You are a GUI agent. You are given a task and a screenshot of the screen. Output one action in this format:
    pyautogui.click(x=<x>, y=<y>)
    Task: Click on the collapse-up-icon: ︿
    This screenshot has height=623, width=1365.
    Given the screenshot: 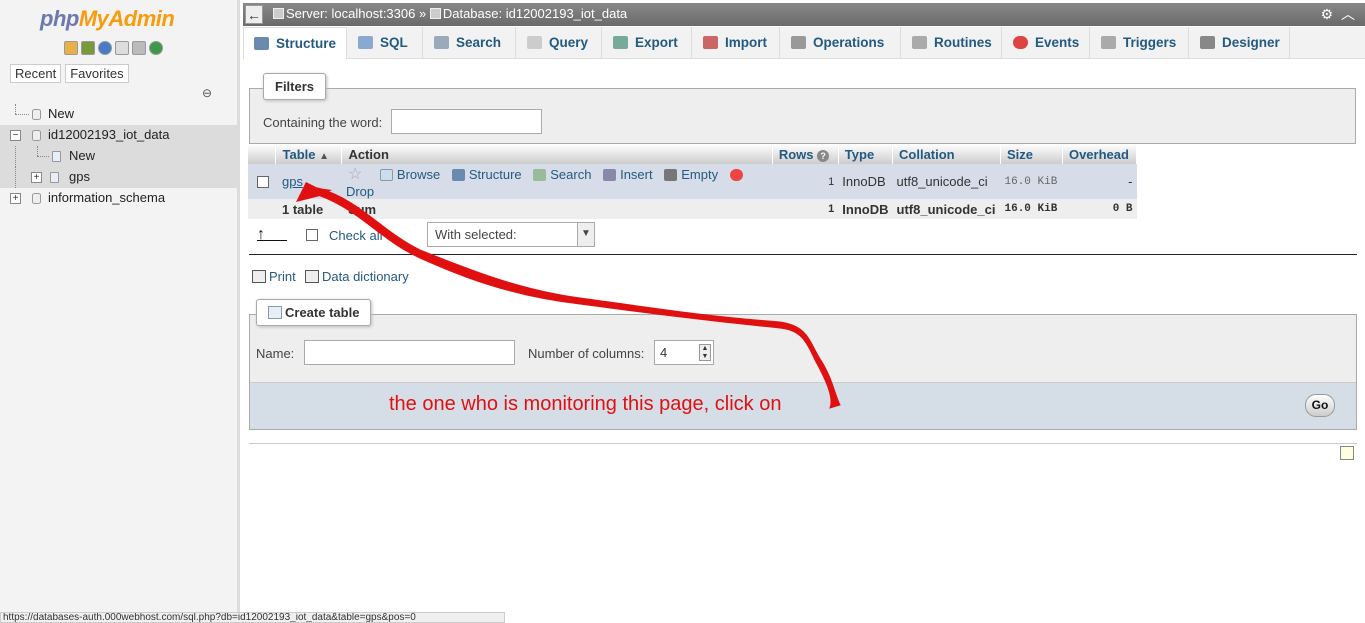 What is the action you would take?
    pyautogui.click(x=1348, y=14)
    